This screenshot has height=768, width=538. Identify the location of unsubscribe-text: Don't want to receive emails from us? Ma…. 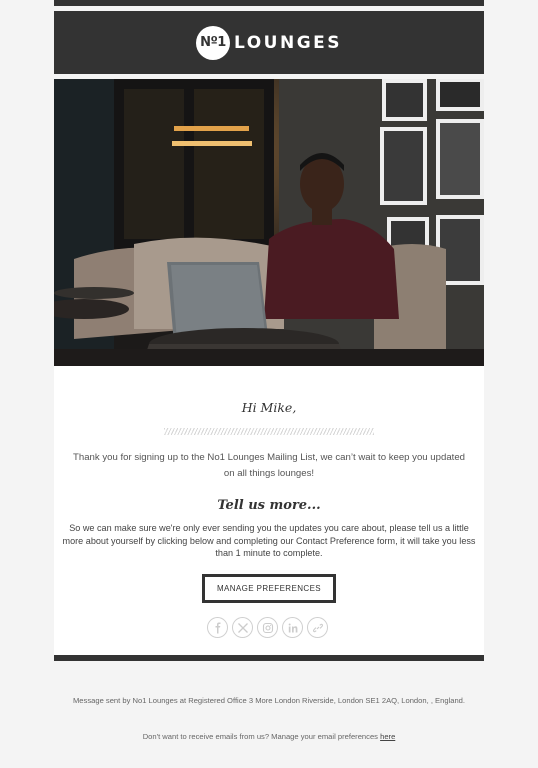
(260, 736).